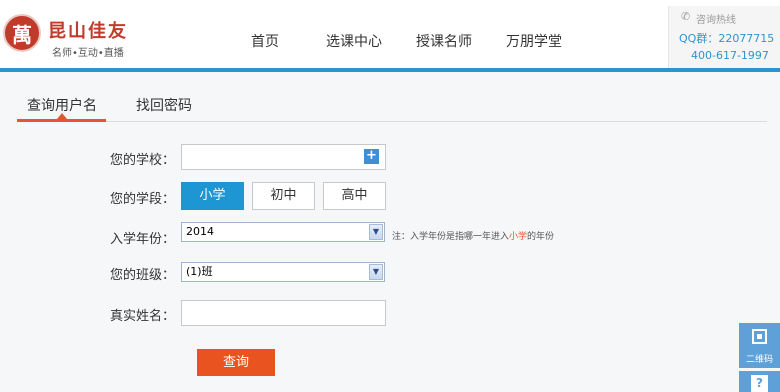  Describe the element at coordinates (283, 196) in the screenshot. I see `stage-middle-button: 初中` at that location.